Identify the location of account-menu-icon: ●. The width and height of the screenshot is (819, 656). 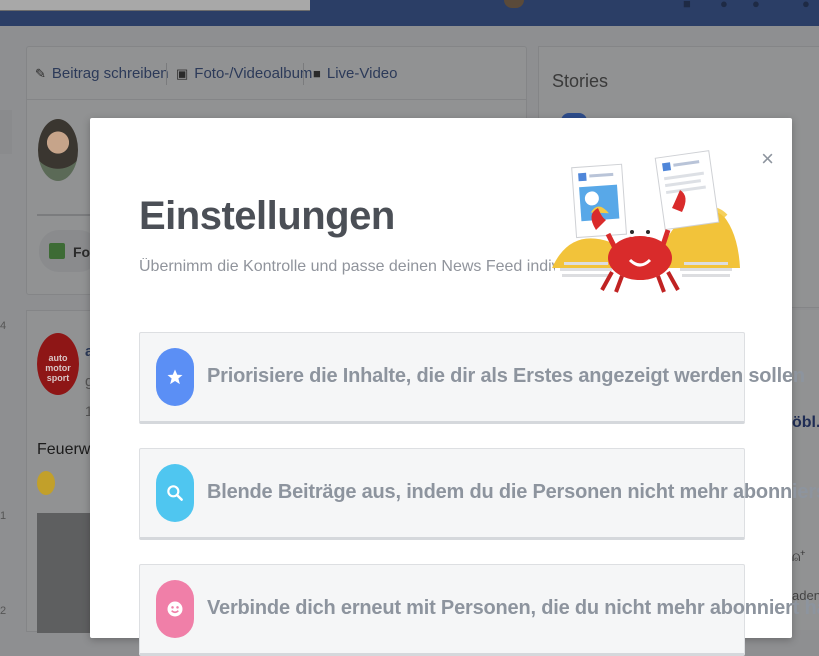
(806, 4).